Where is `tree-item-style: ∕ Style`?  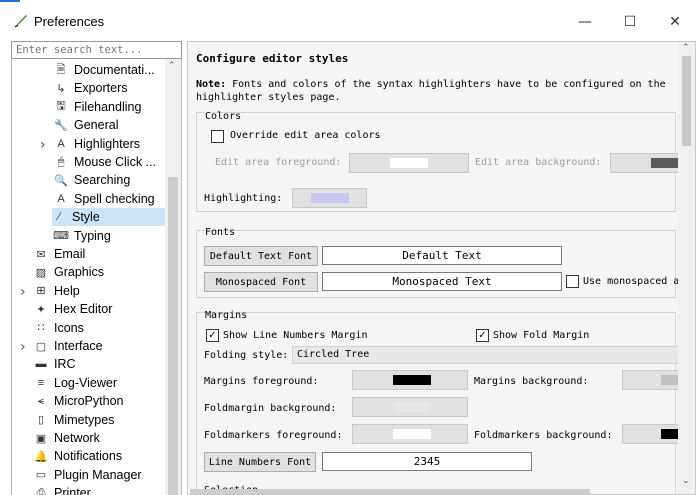
tree-item-style: ∕ Style is located at coordinates (109, 217).